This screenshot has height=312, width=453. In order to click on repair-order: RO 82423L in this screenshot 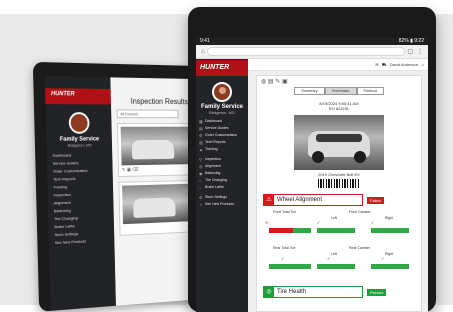, I will do `click(339, 108)`.